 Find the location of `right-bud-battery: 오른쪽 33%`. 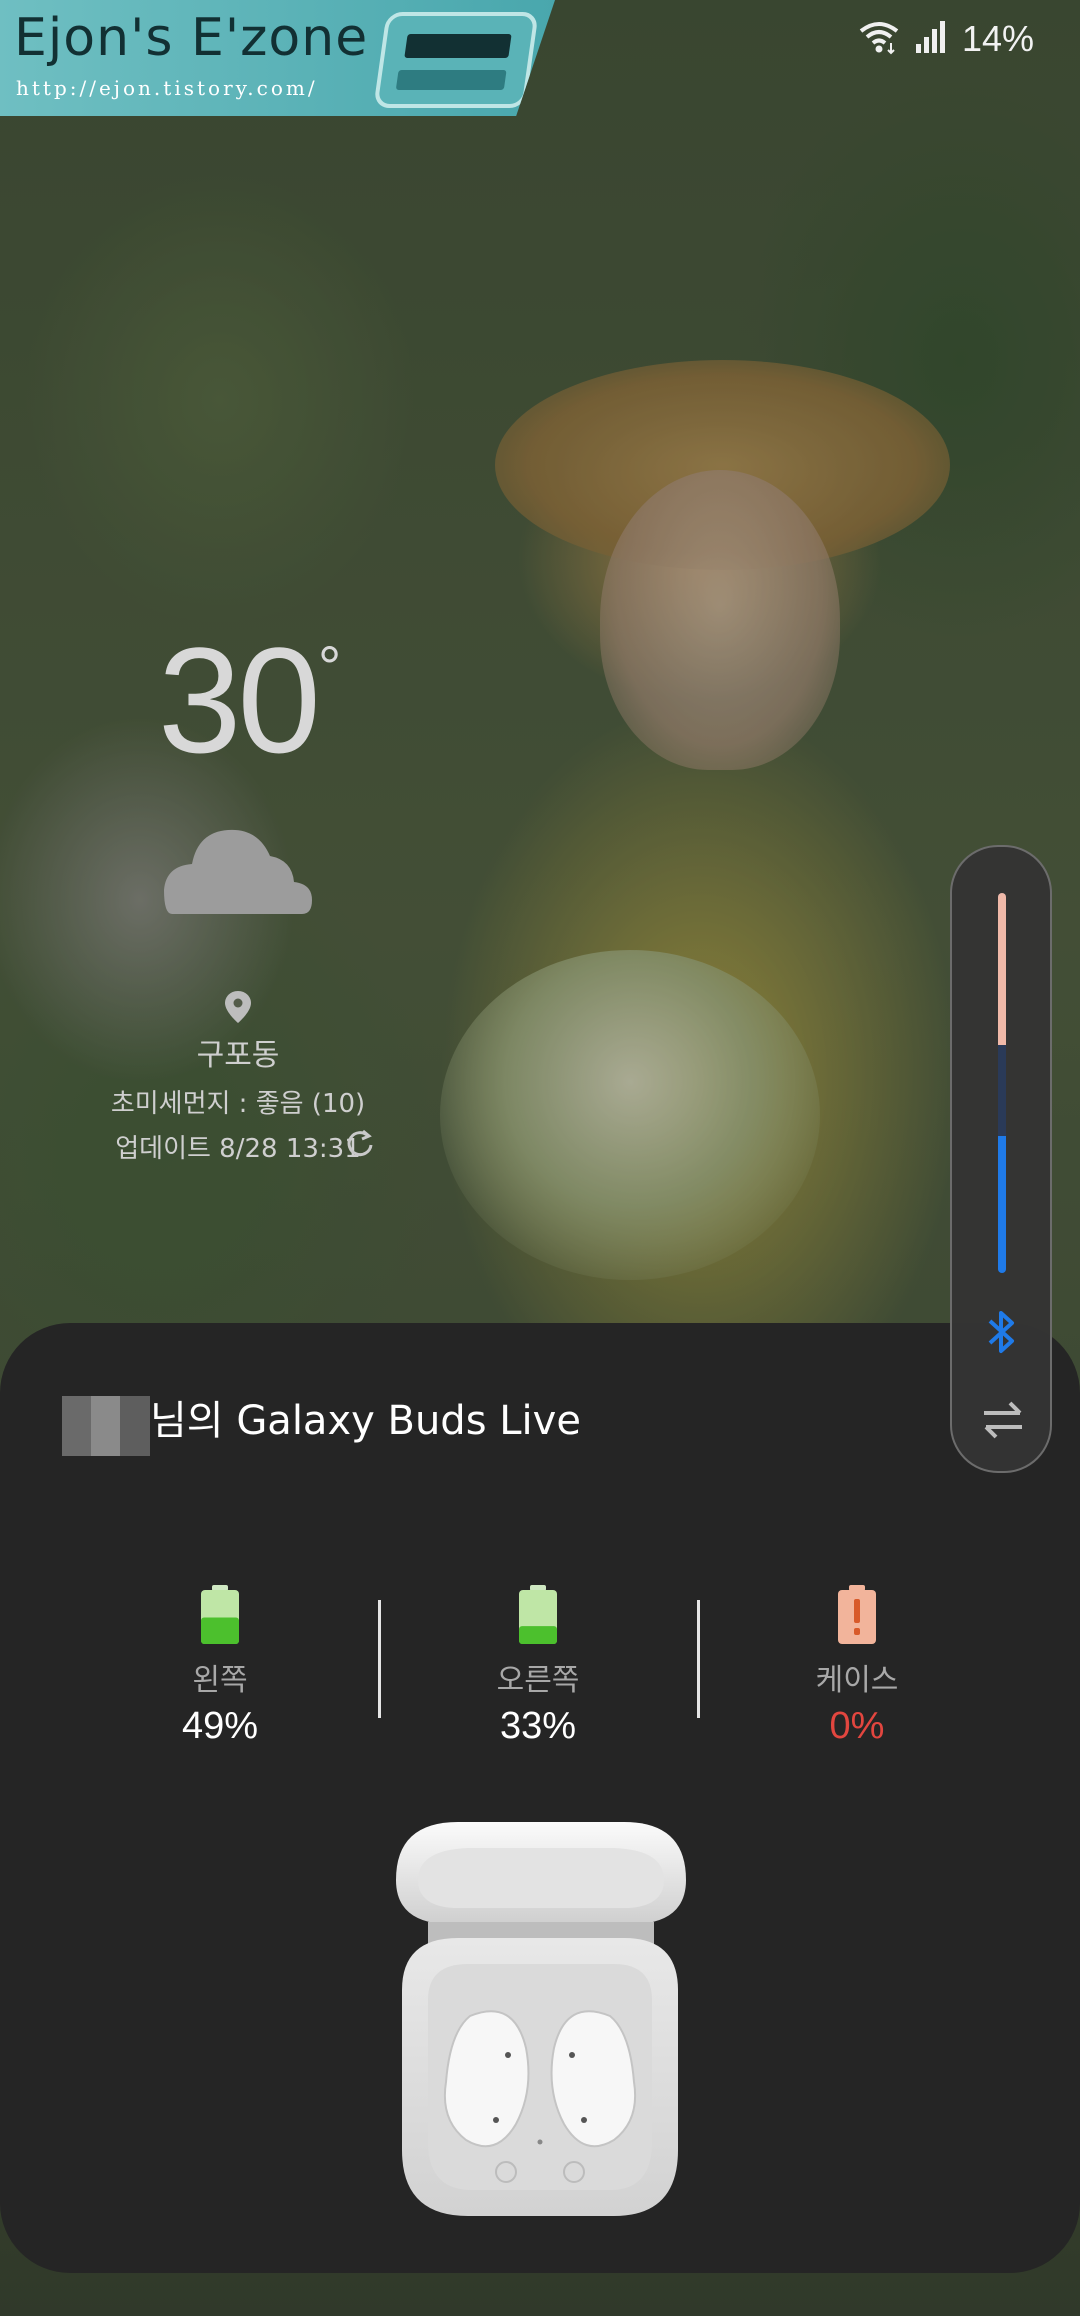

right-bud-battery: 오른쪽 33% is located at coordinates (538, 1666).